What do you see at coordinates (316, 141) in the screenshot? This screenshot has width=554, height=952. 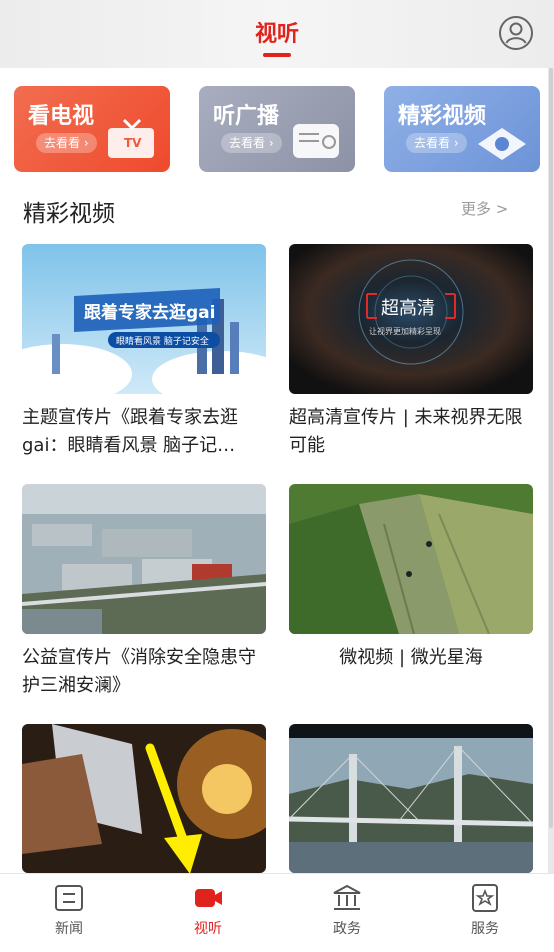 I see `radio-icon` at bounding box center [316, 141].